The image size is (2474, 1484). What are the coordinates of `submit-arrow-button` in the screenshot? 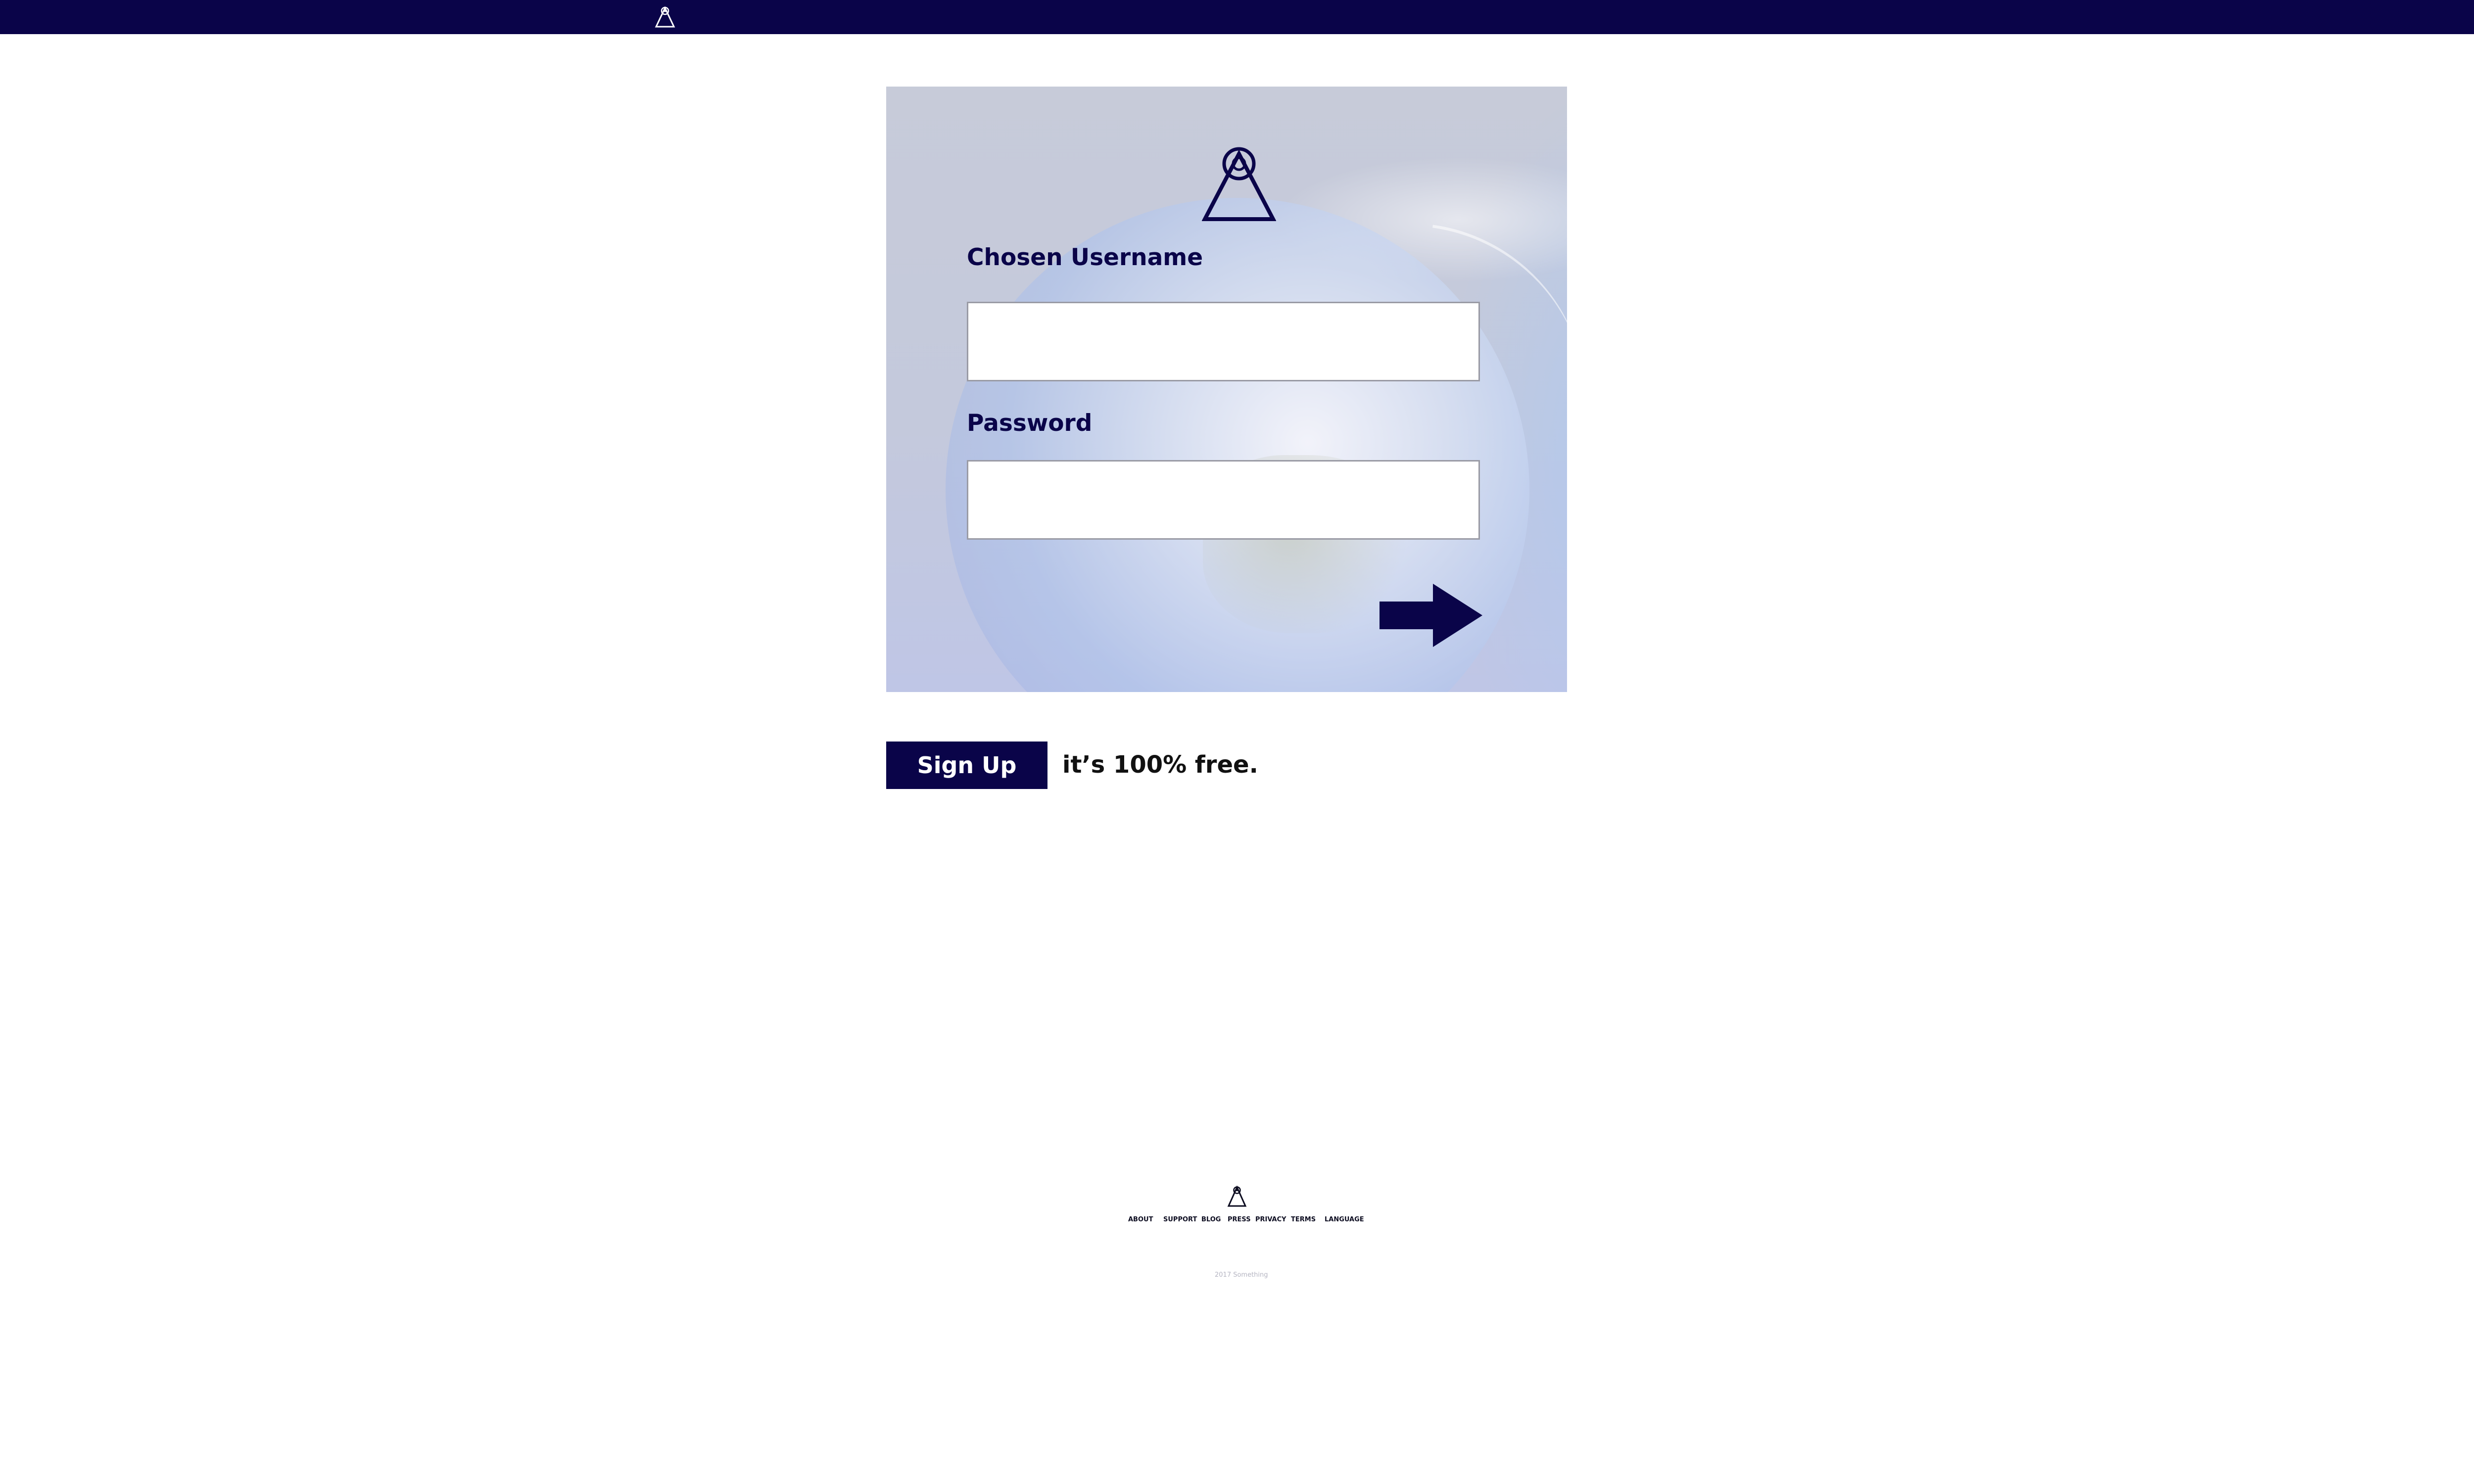 It's located at (1431, 615).